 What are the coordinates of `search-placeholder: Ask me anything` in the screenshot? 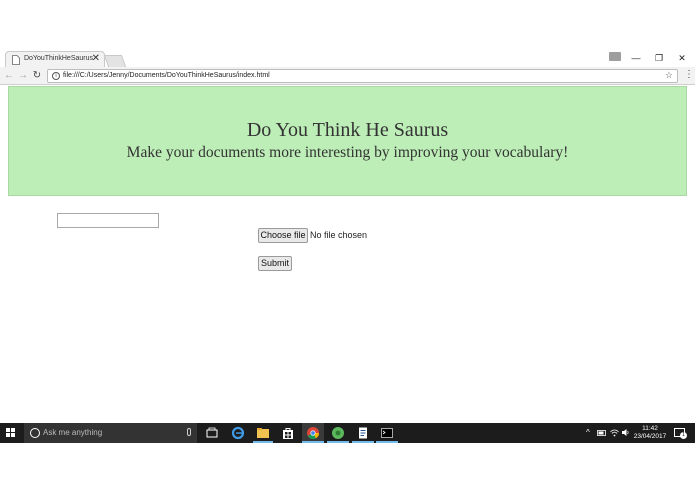 It's located at (73, 432).